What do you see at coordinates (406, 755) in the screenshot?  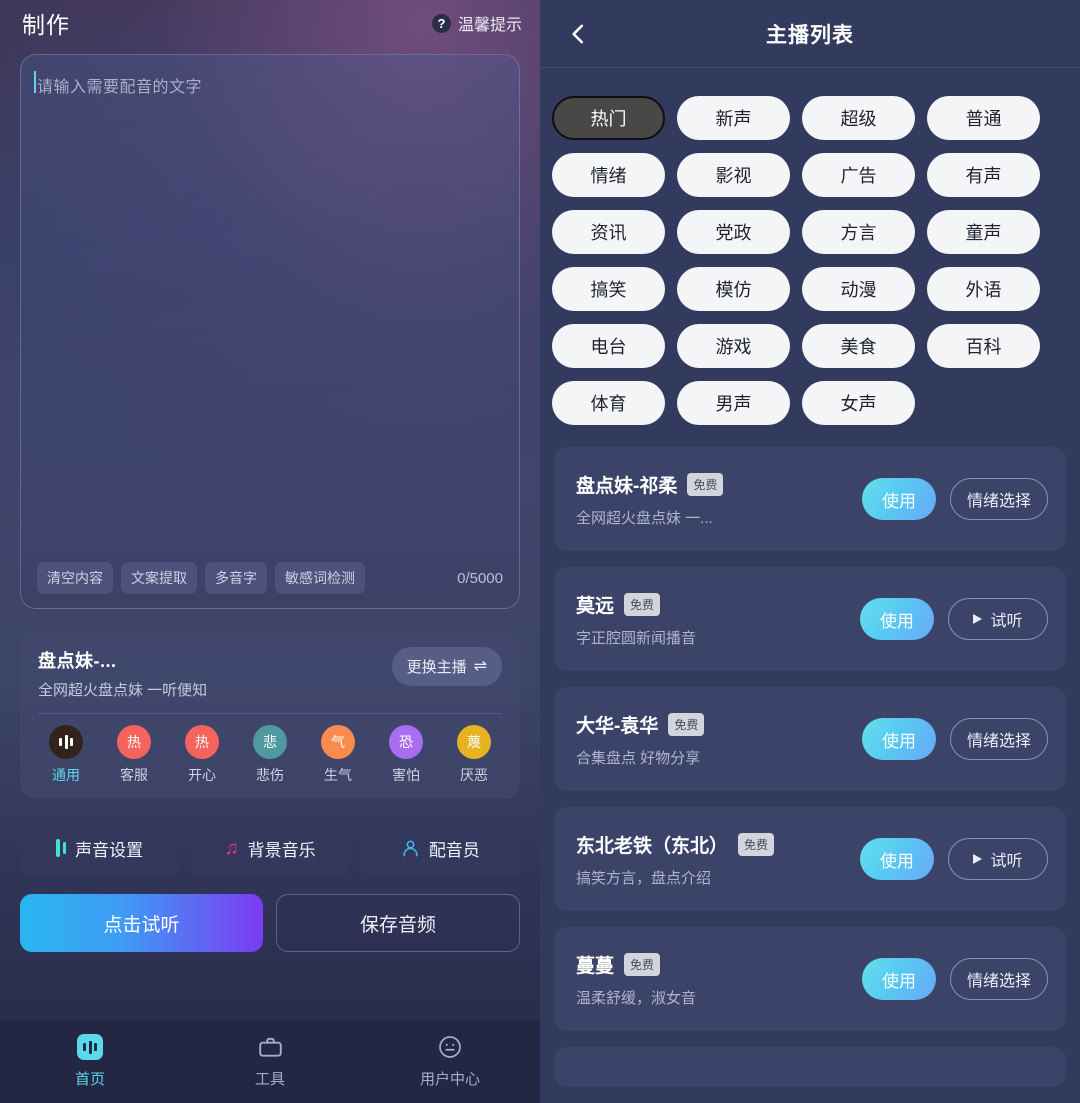 I see `emotion-item-fear: 恐 害怕` at bounding box center [406, 755].